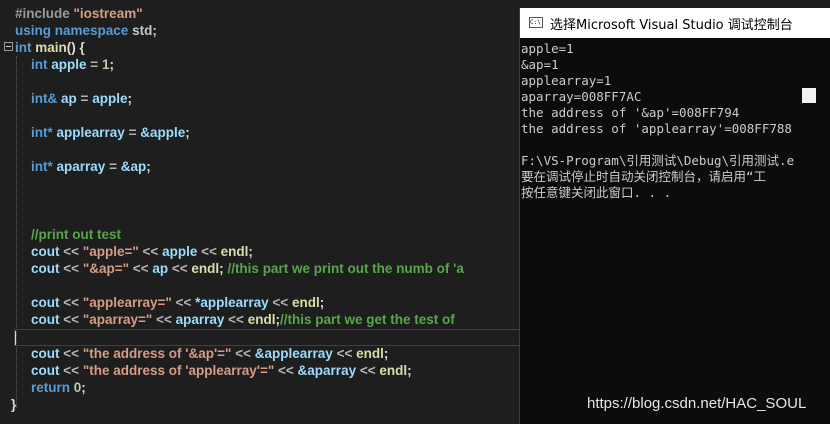 The height and width of the screenshot is (424, 830). I want to click on console-cursor, so click(809, 95).